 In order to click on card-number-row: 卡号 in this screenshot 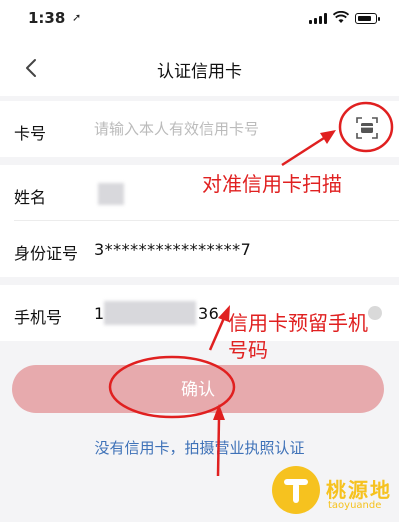, I will do `click(199, 129)`.